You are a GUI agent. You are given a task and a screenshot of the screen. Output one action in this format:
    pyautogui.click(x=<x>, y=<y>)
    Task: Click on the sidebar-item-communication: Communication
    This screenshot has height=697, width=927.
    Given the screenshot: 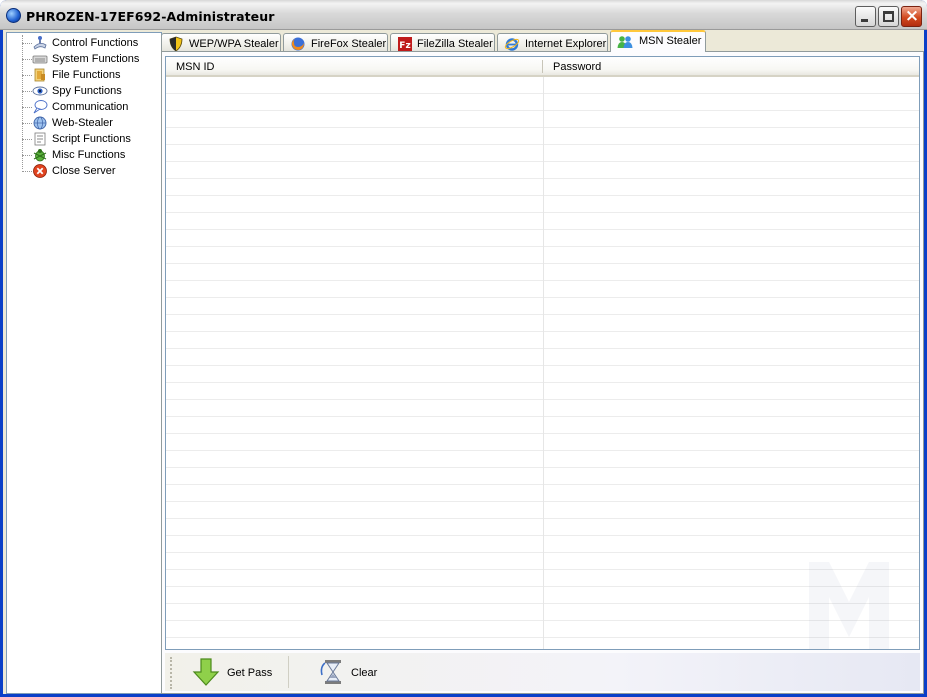 What is the action you would take?
    pyautogui.click(x=84, y=107)
    